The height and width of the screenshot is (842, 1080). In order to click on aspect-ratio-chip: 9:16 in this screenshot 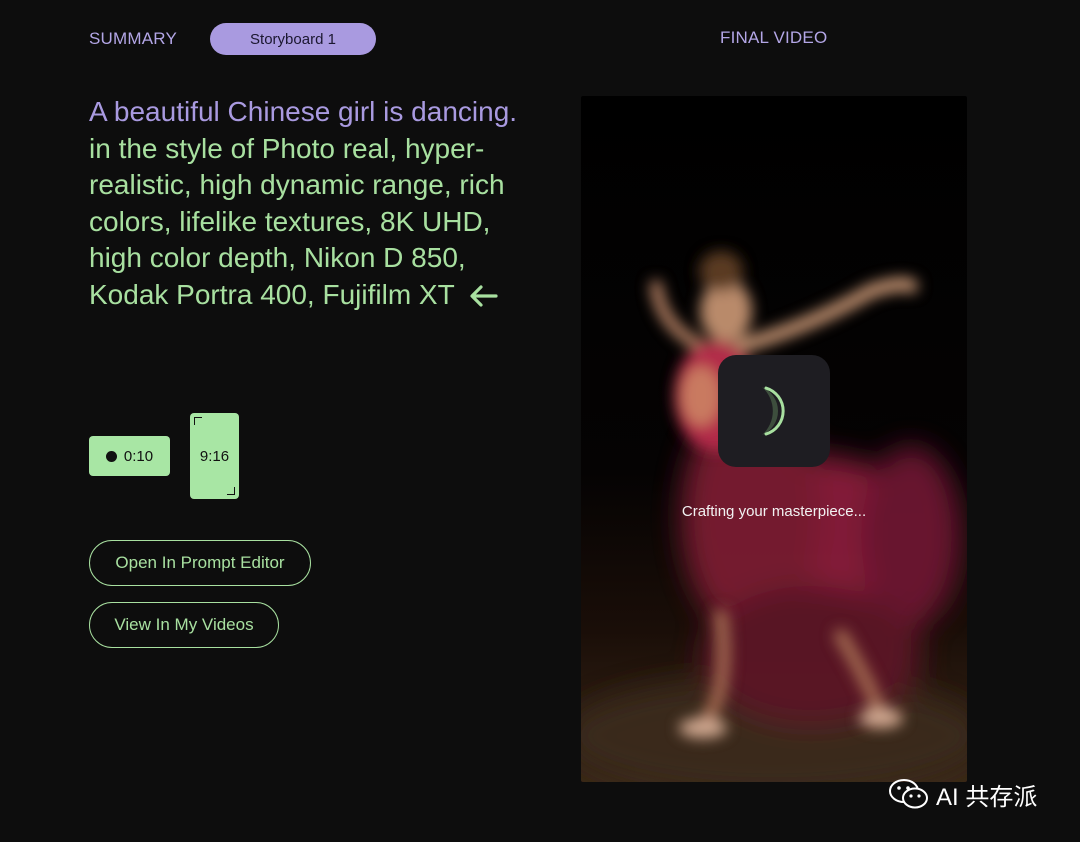, I will do `click(214, 456)`.